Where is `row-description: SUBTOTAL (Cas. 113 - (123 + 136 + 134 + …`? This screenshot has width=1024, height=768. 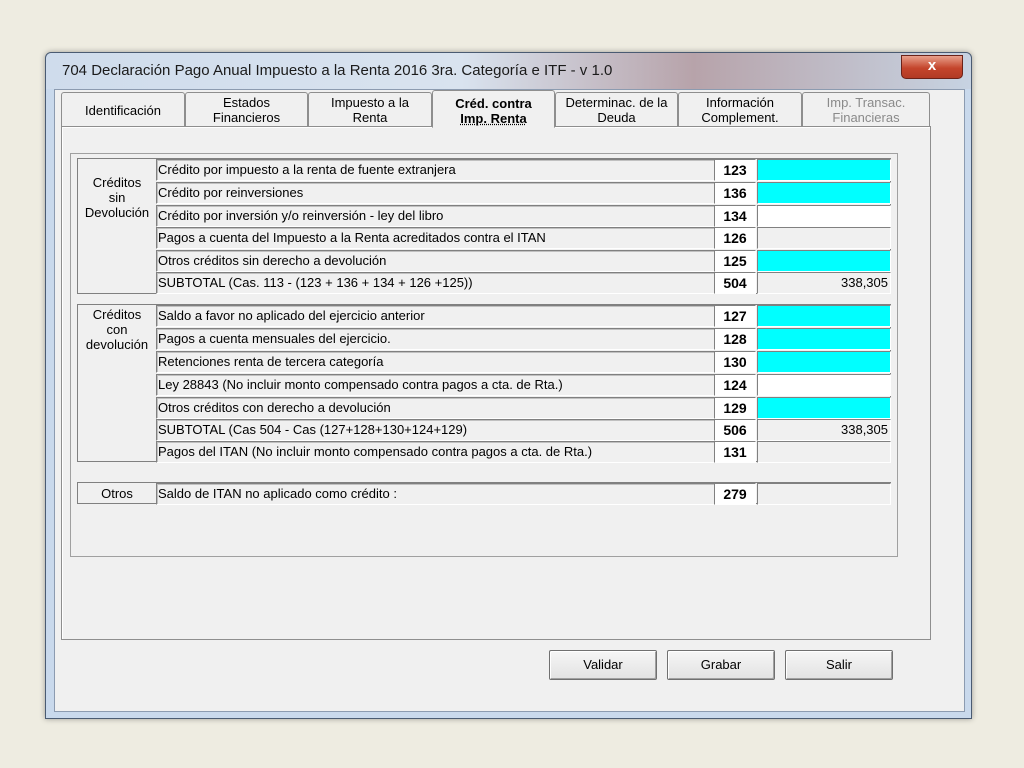 row-description: SUBTOTAL (Cas. 113 - (123 + 136 + 134 + … is located at coordinates (435, 283).